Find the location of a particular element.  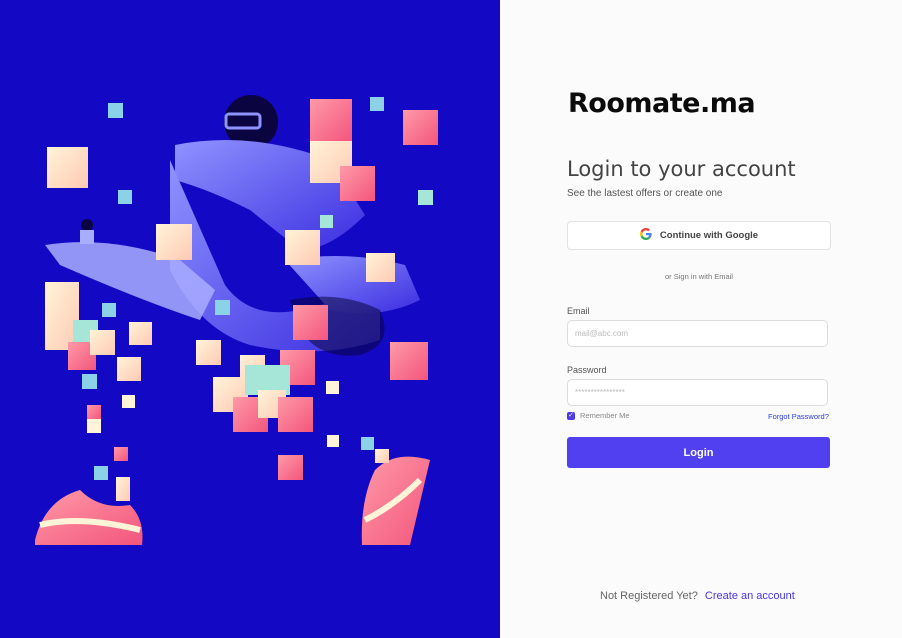

remember-label: Remember Me is located at coordinates (605, 415).